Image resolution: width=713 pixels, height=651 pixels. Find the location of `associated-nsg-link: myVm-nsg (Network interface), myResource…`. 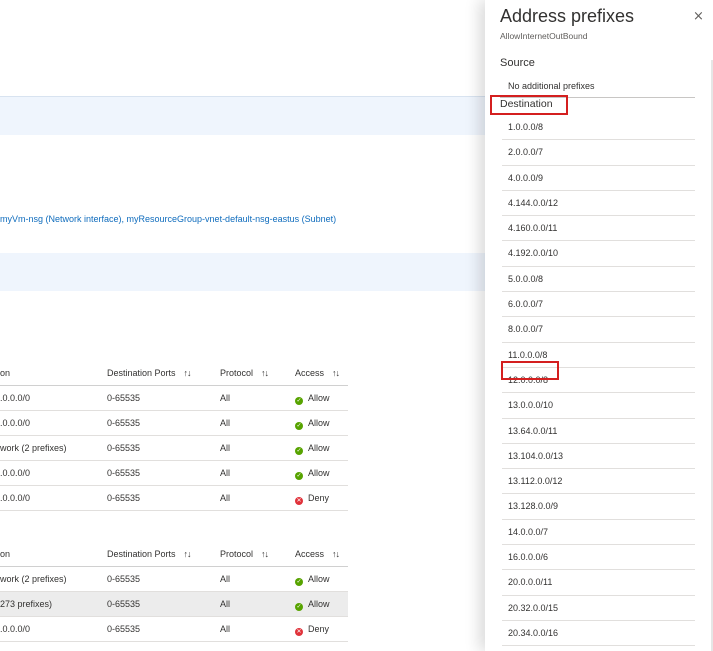

associated-nsg-link: myVm-nsg (Network interface), myResource… is located at coordinates (168, 219).